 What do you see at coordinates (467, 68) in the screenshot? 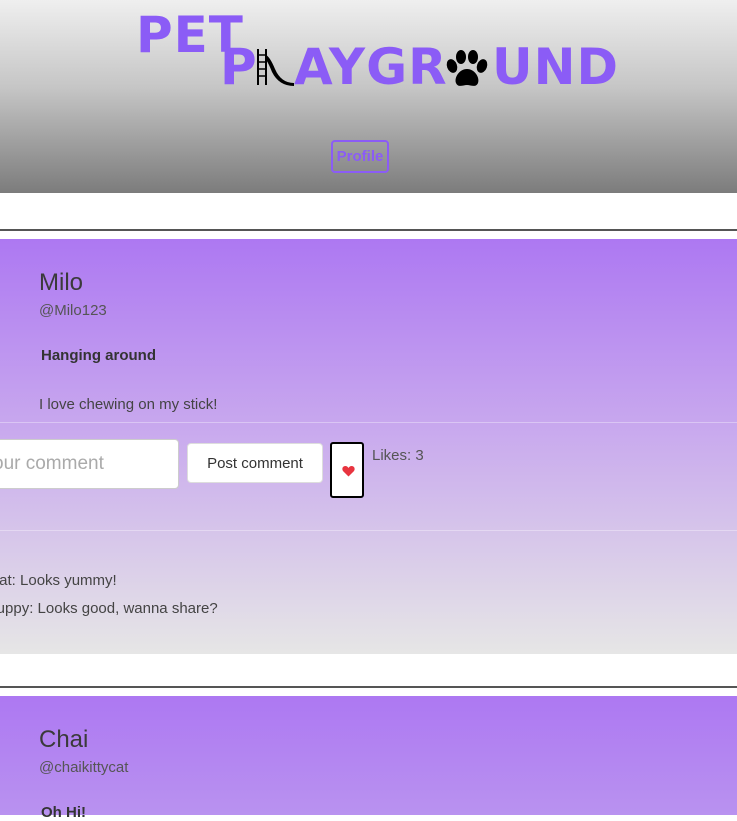
I see `paw-icon` at bounding box center [467, 68].